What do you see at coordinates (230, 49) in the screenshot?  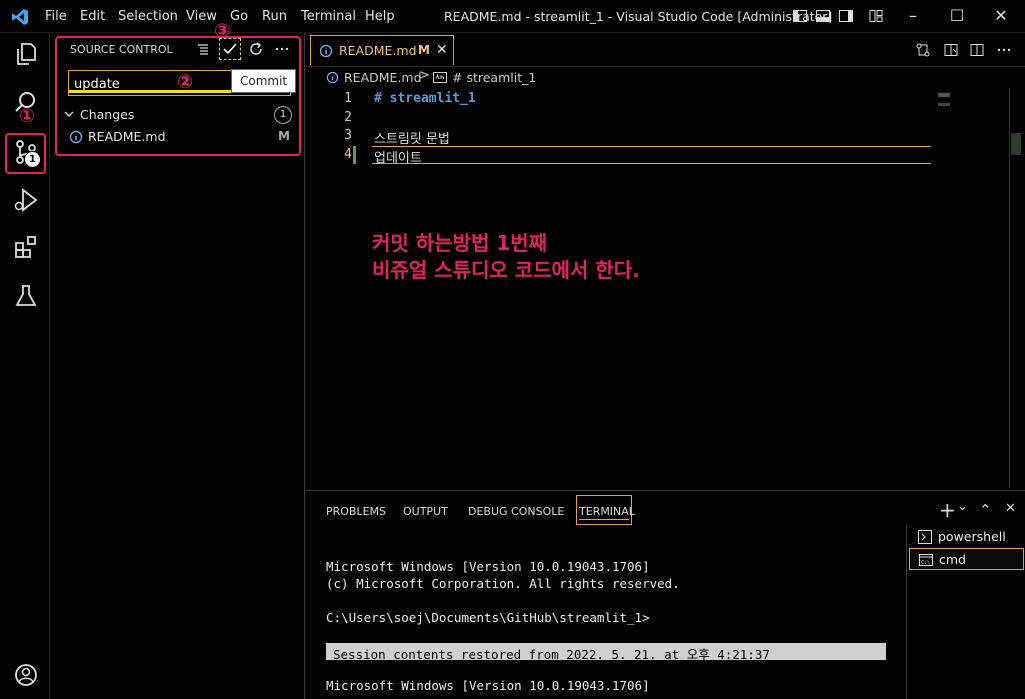 I see `commit-check-icon` at bounding box center [230, 49].